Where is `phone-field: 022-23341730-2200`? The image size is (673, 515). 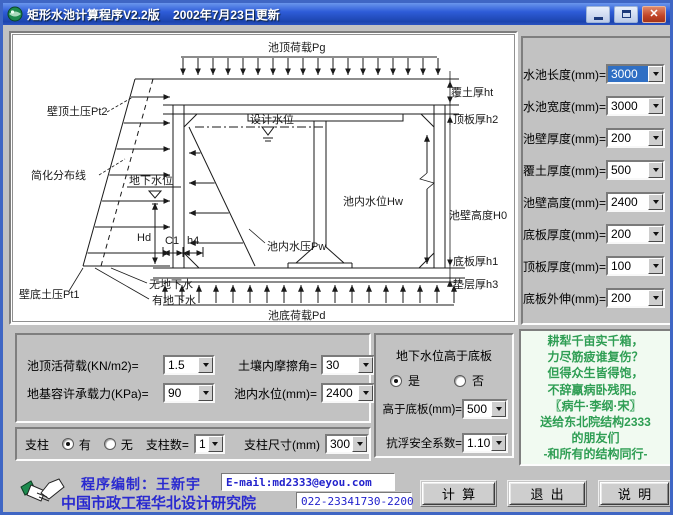 phone-field: 022-23341730-2200 is located at coordinates (355, 500).